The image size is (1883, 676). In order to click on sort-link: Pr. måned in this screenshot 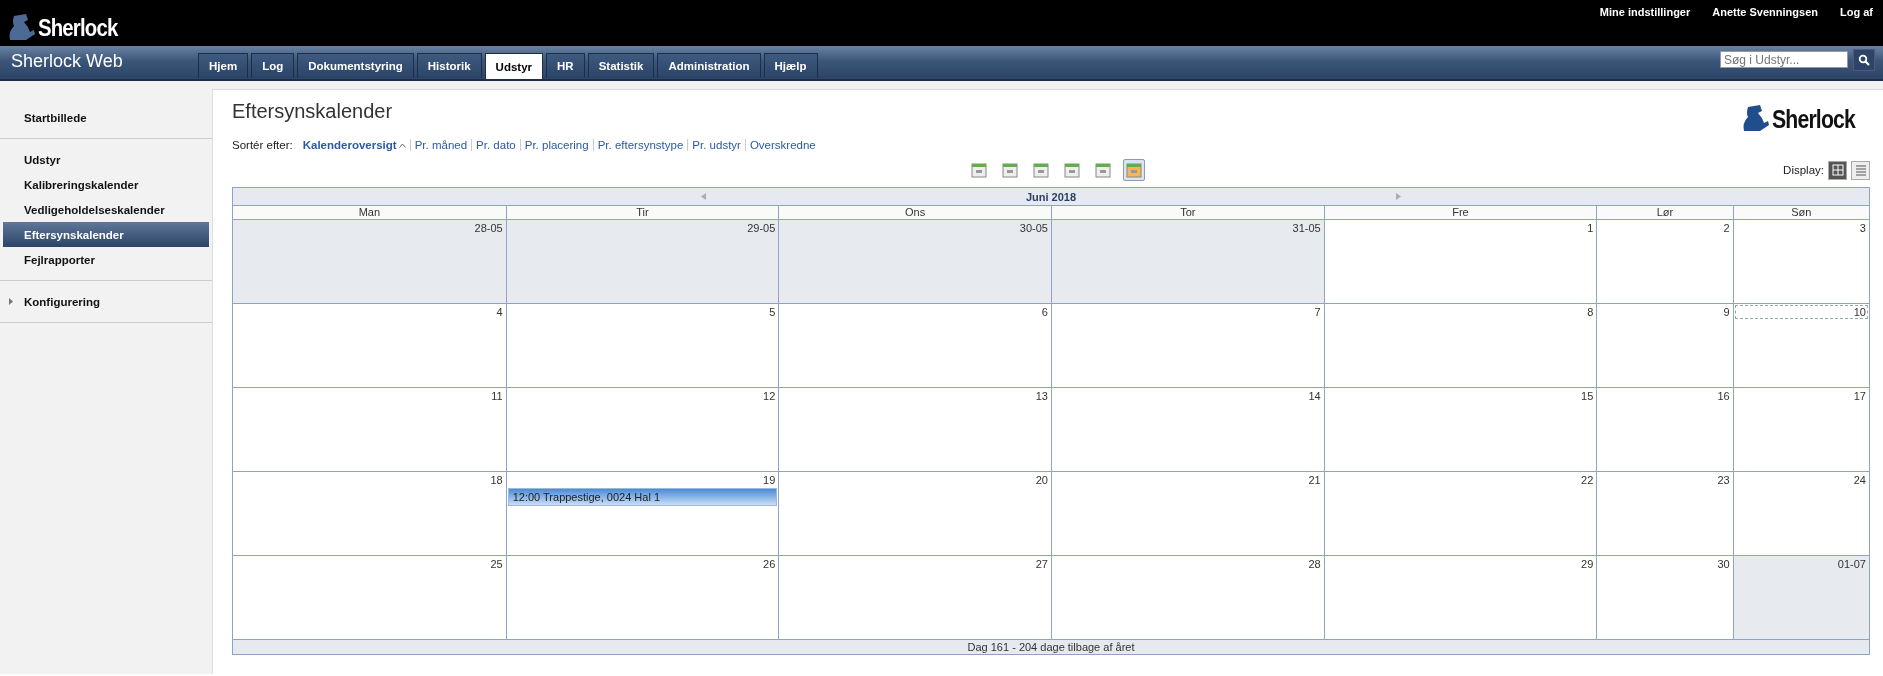, I will do `click(440, 145)`.